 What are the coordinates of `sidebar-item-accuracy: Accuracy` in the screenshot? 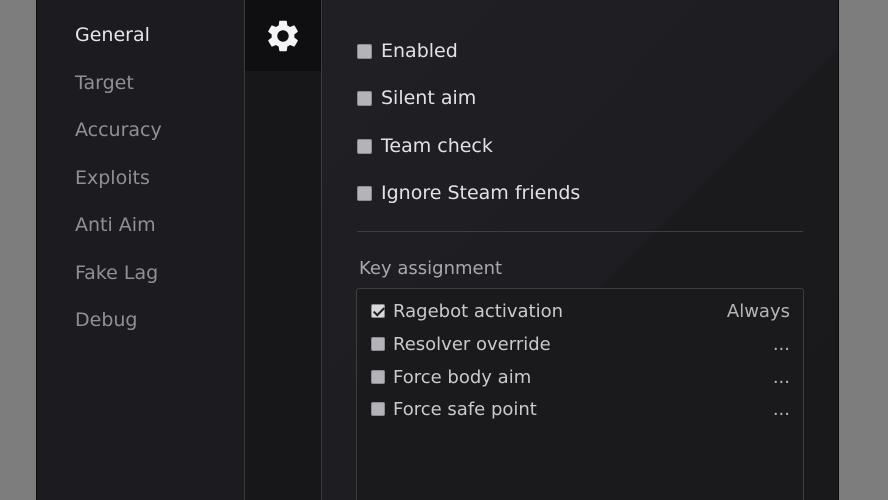 It's located at (118, 130).